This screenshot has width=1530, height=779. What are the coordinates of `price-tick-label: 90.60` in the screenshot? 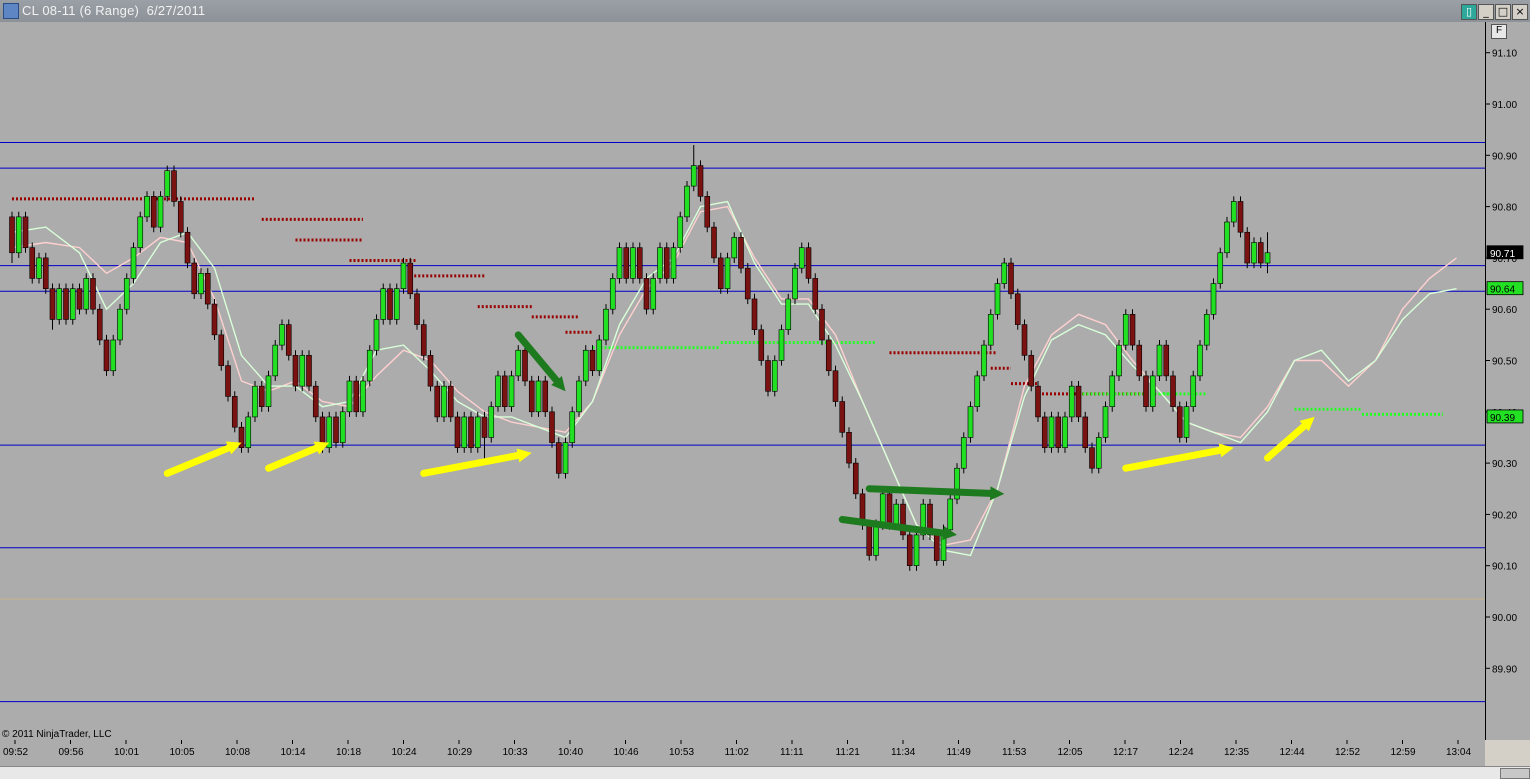 It's located at (1504, 310).